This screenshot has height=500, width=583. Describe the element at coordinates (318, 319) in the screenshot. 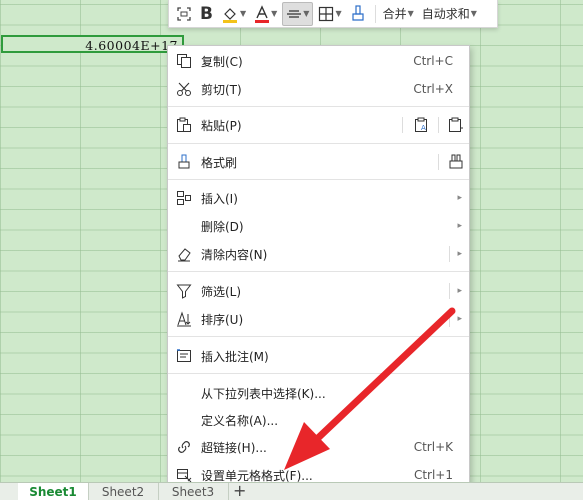

I see `menu-item-sort: 排序(U) ▸` at that location.